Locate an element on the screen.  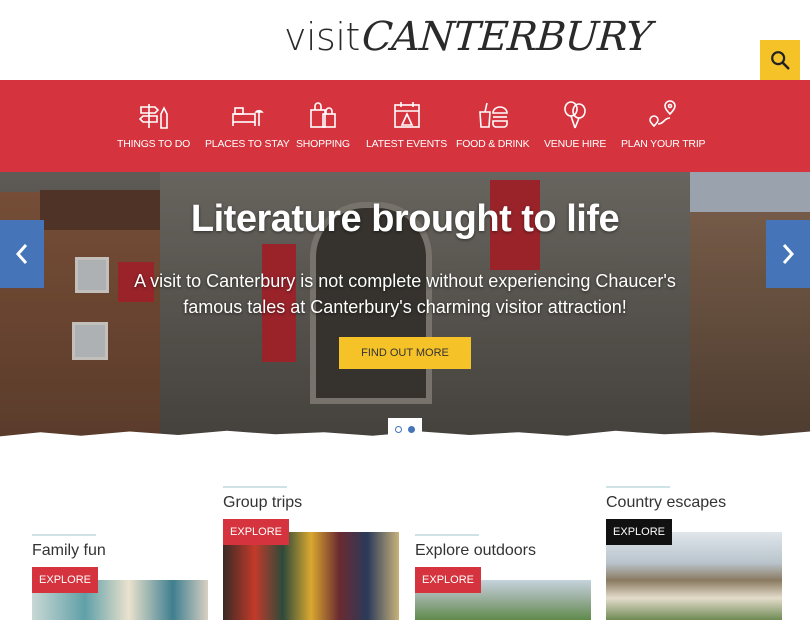
nav-label: VENUE HIRE is located at coordinates (575, 144).